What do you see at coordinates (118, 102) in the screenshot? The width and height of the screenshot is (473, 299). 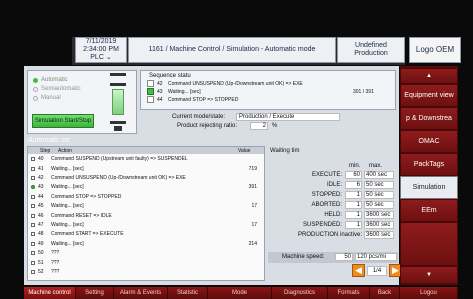 I see `status-indicator-column` at bounding box center [118, 102].